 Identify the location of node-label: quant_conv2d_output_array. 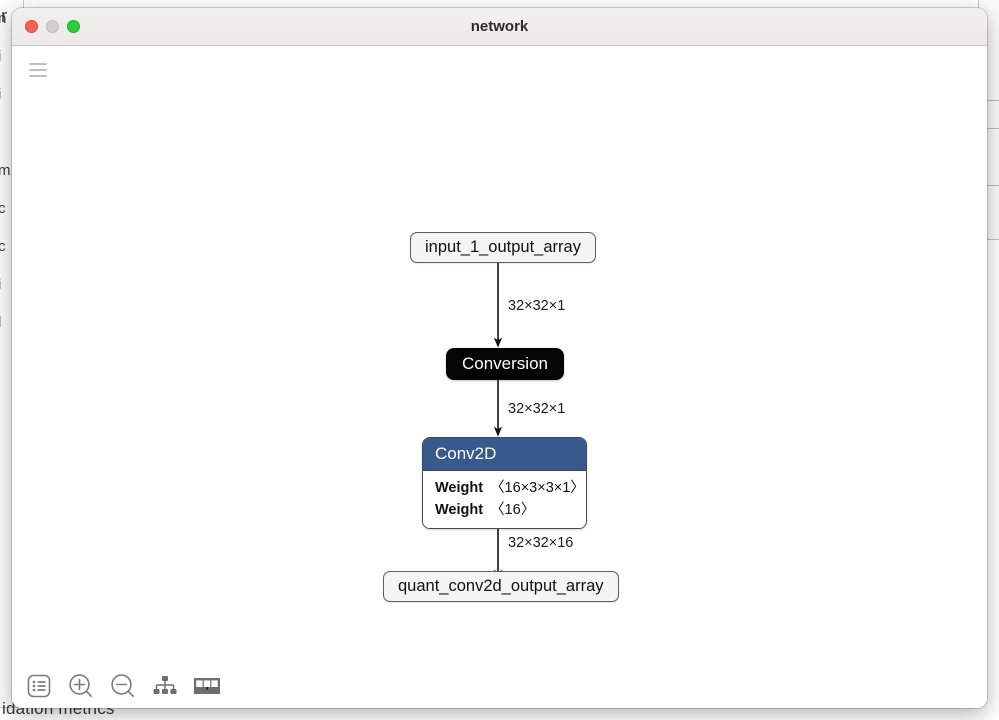
(501, 586).